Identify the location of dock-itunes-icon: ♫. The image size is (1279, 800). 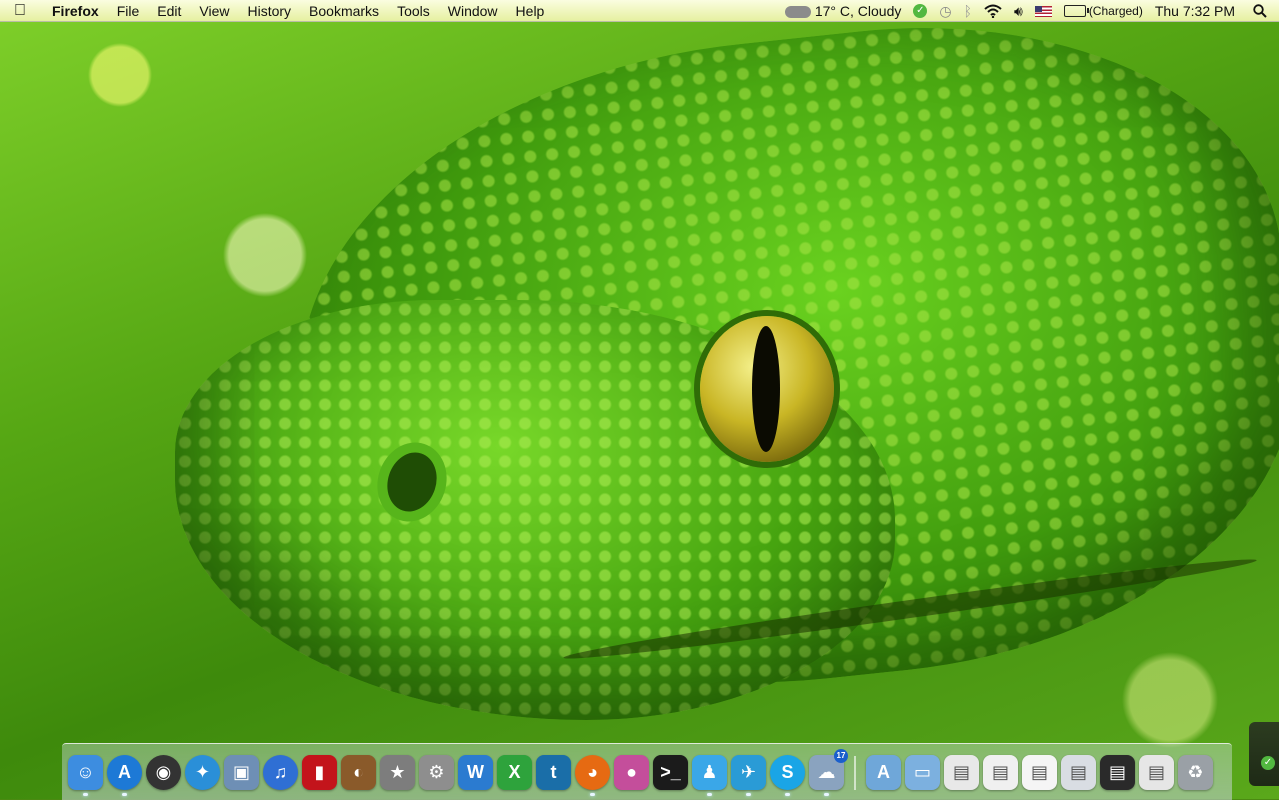
(280, 772).